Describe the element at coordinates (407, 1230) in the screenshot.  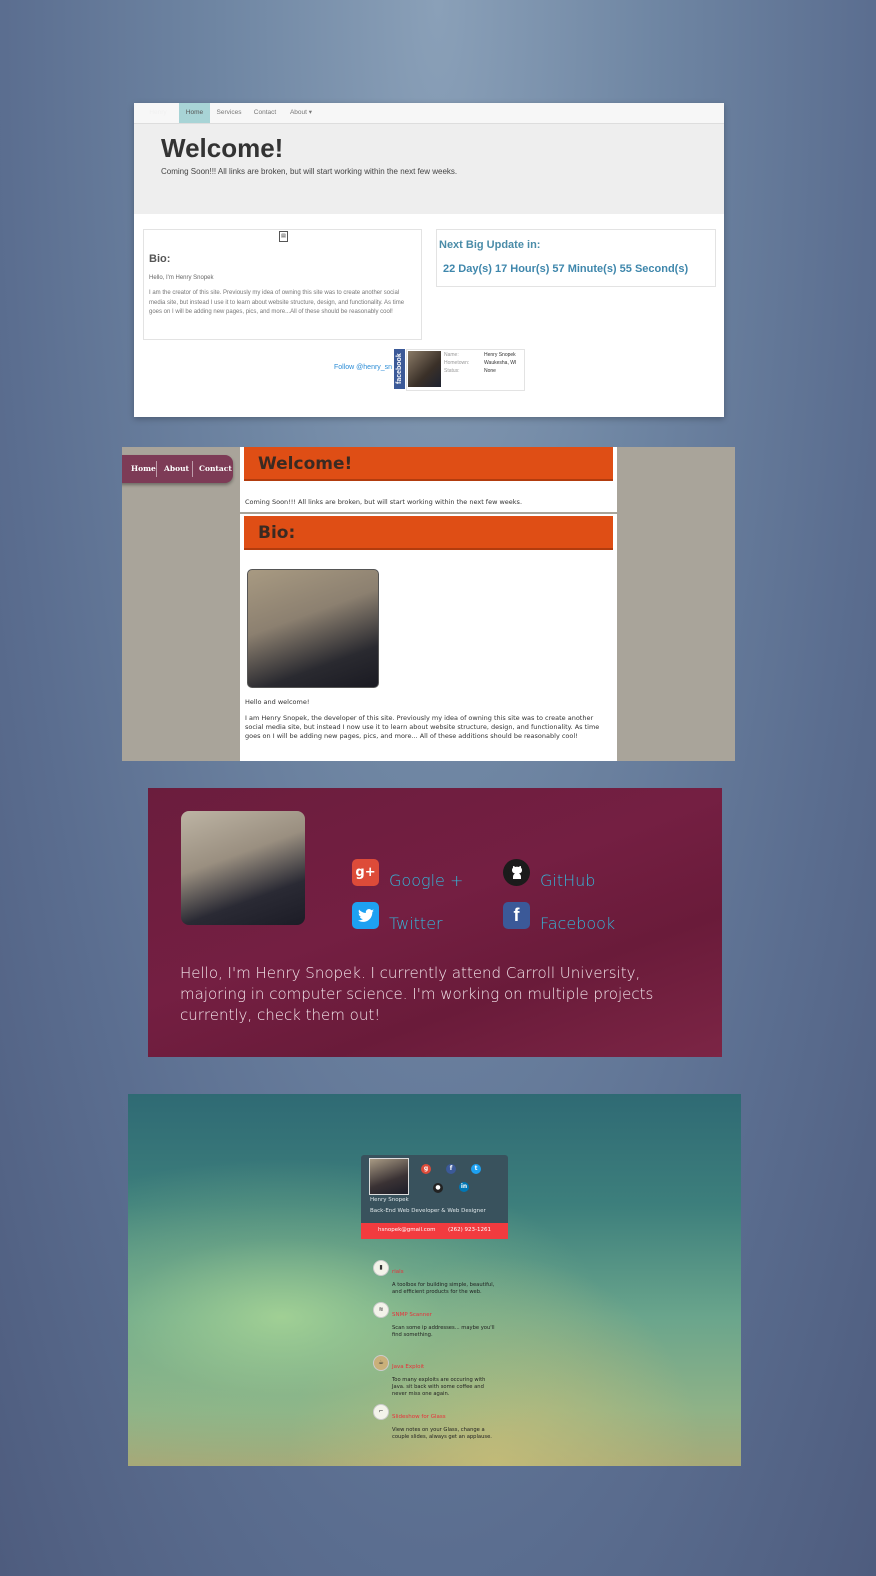
I see `email-link: hsnopek@gmail.com` at that location.